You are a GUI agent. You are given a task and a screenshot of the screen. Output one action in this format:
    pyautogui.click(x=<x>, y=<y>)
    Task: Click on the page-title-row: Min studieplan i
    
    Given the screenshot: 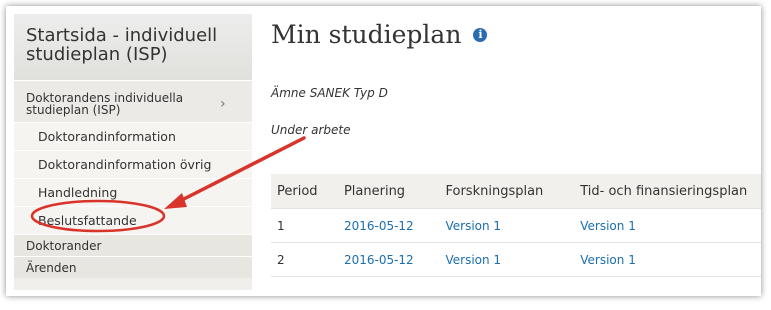 What is the action you would take?
    pyautogui.click(x=379, y=34)
    